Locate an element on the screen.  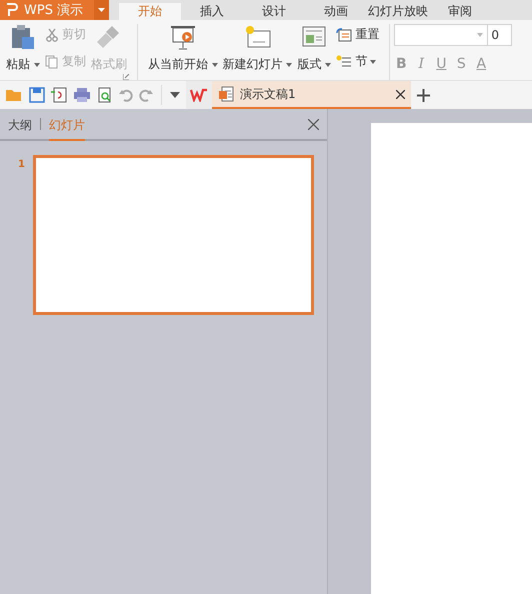
folder-icon is located at coordinates (14, 95).